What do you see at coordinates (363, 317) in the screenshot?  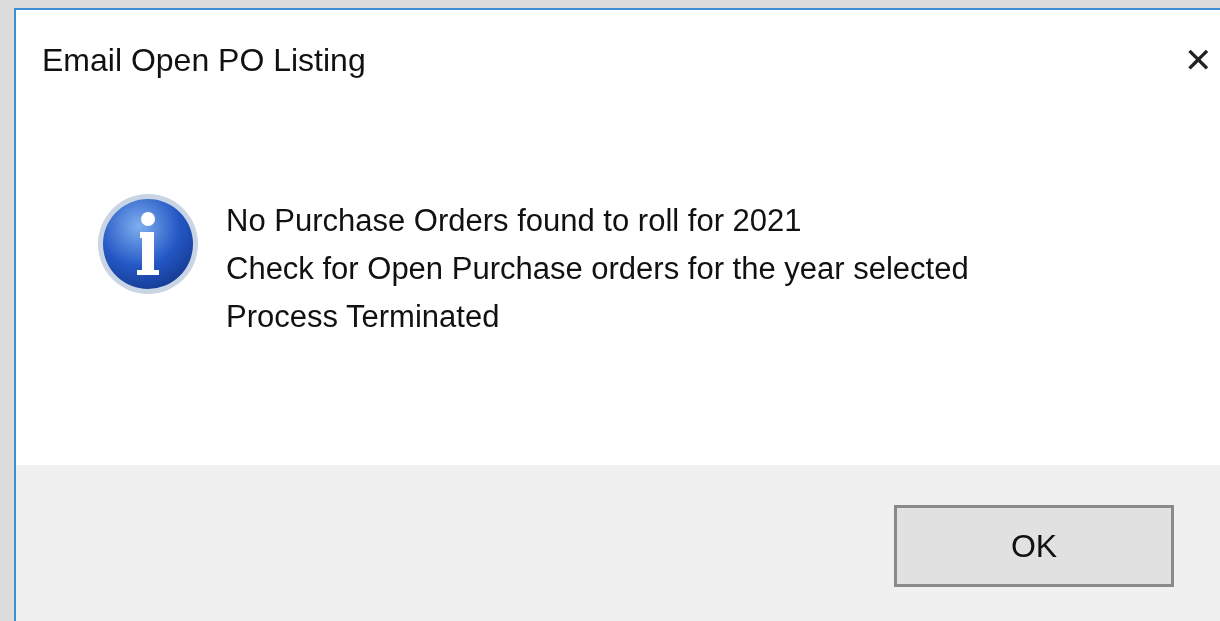 I see `message-text: Process Terminated` at bounding box center [363, 317].